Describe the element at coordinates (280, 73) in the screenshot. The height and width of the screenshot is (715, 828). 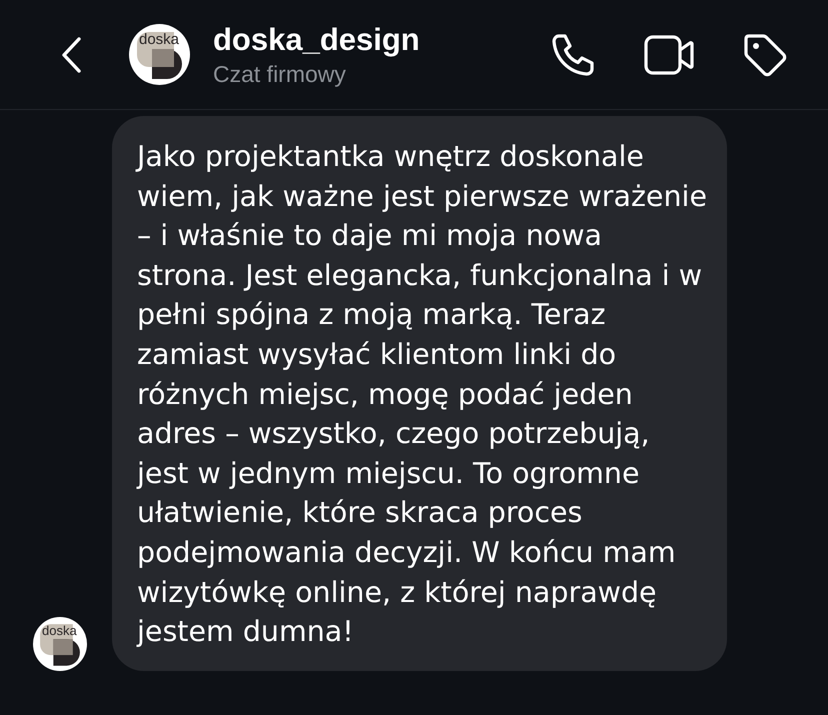
I see `chat-subtitle: Czat firmowy` at that location.